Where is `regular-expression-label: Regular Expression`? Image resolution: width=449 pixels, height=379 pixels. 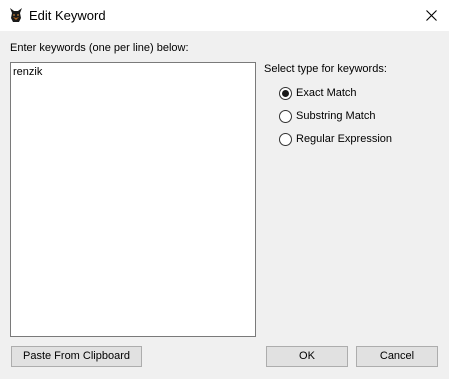
regular-expression-label: Regular Expression is located at coordinates (344, 139).